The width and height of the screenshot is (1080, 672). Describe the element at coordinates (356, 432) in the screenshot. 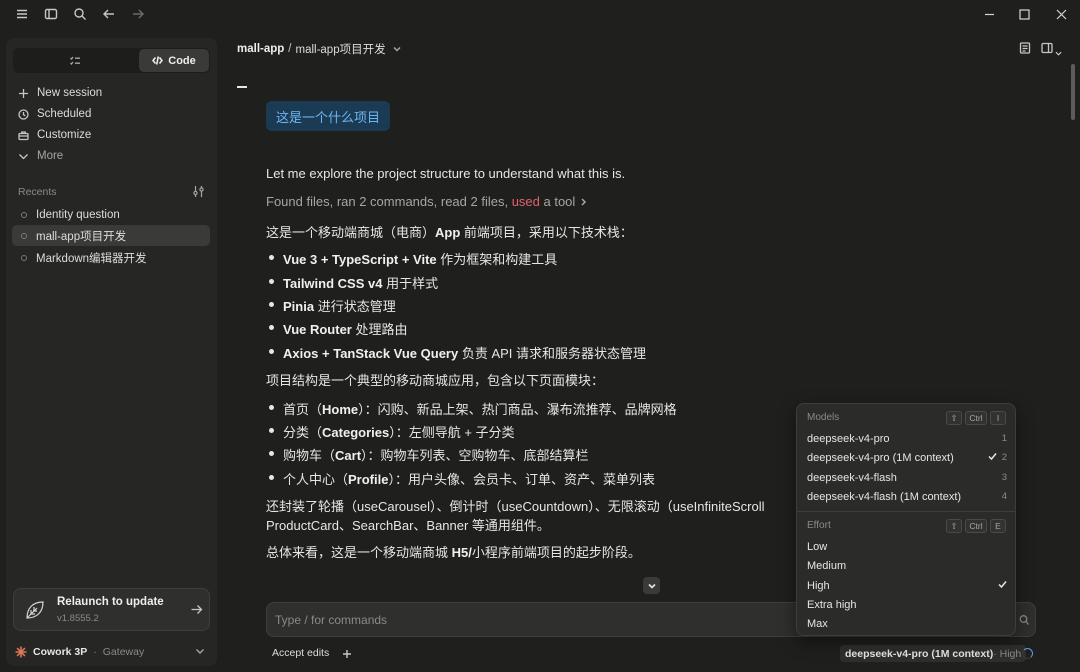

I see `module-item-bold: Categories` at that location.